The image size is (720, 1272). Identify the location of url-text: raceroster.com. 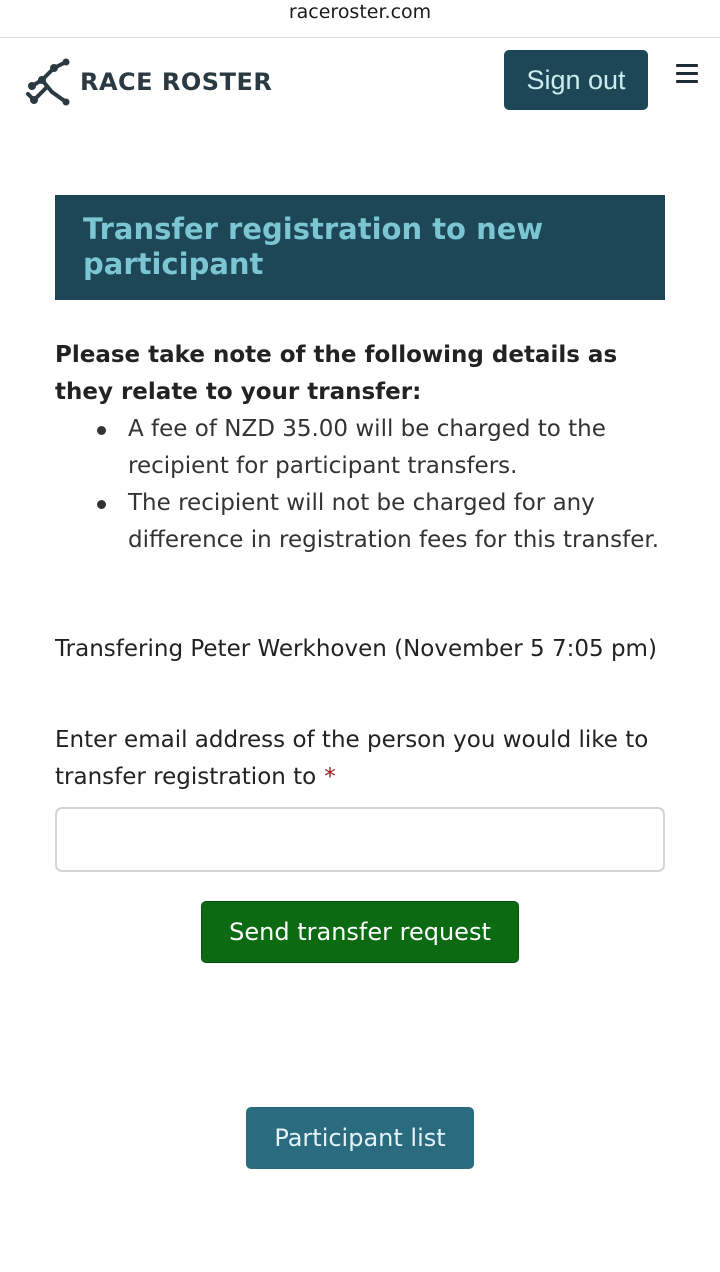
(360, 12).